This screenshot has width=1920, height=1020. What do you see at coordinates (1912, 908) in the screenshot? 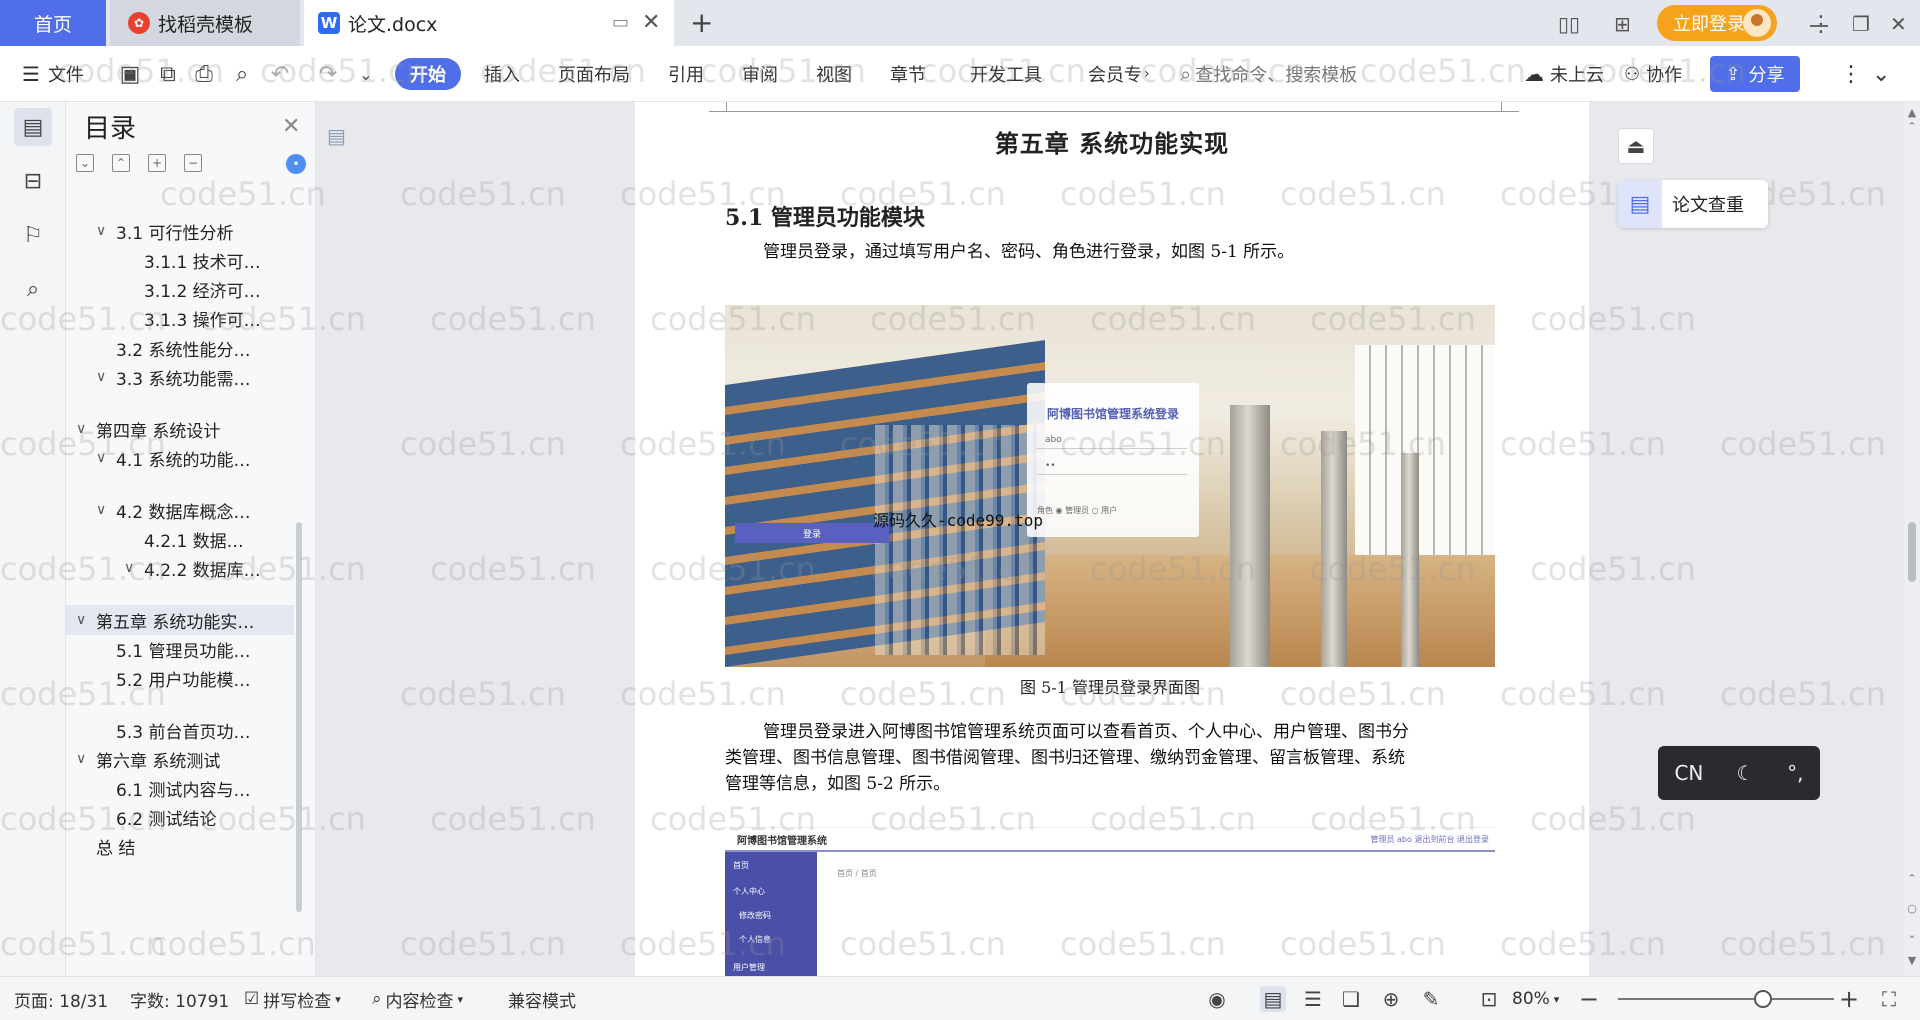
I see `scroll-select-icon: ○` at bounding box center [1912, 908].